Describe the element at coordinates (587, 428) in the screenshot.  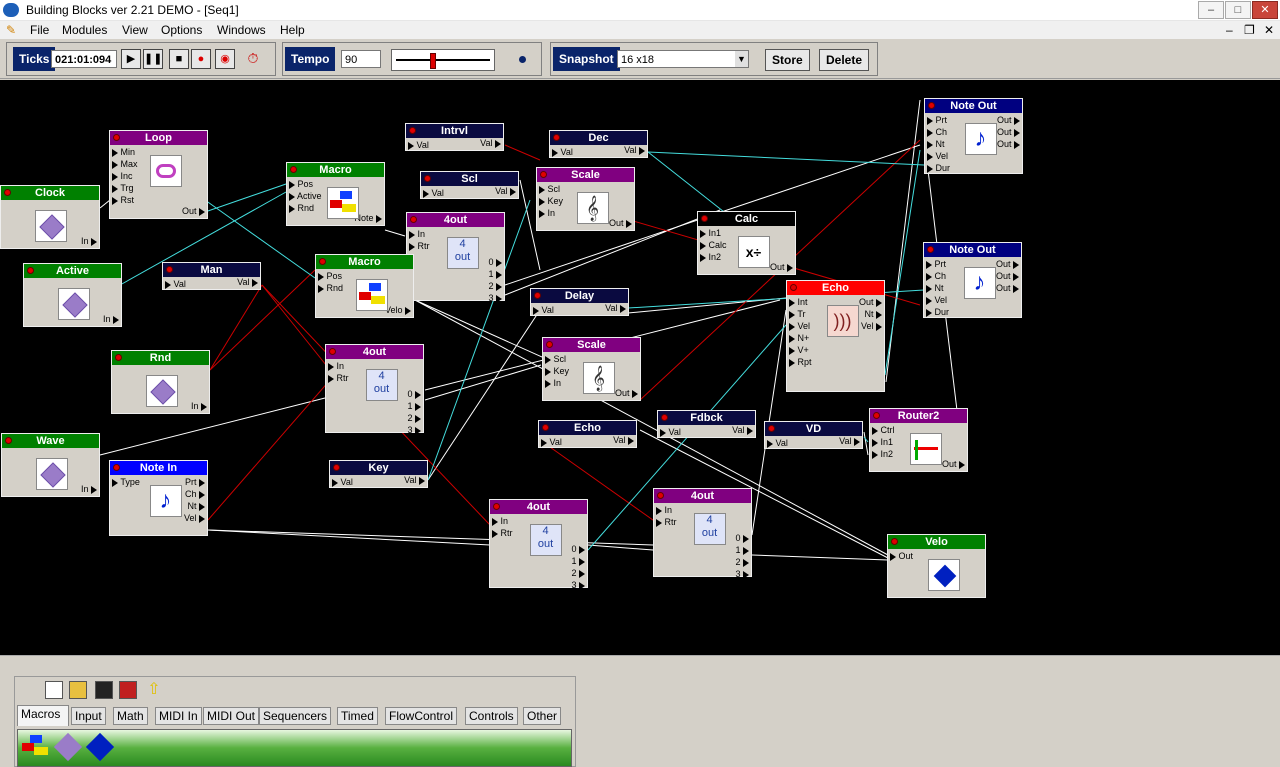
I see `module-title: Echo` at that location.